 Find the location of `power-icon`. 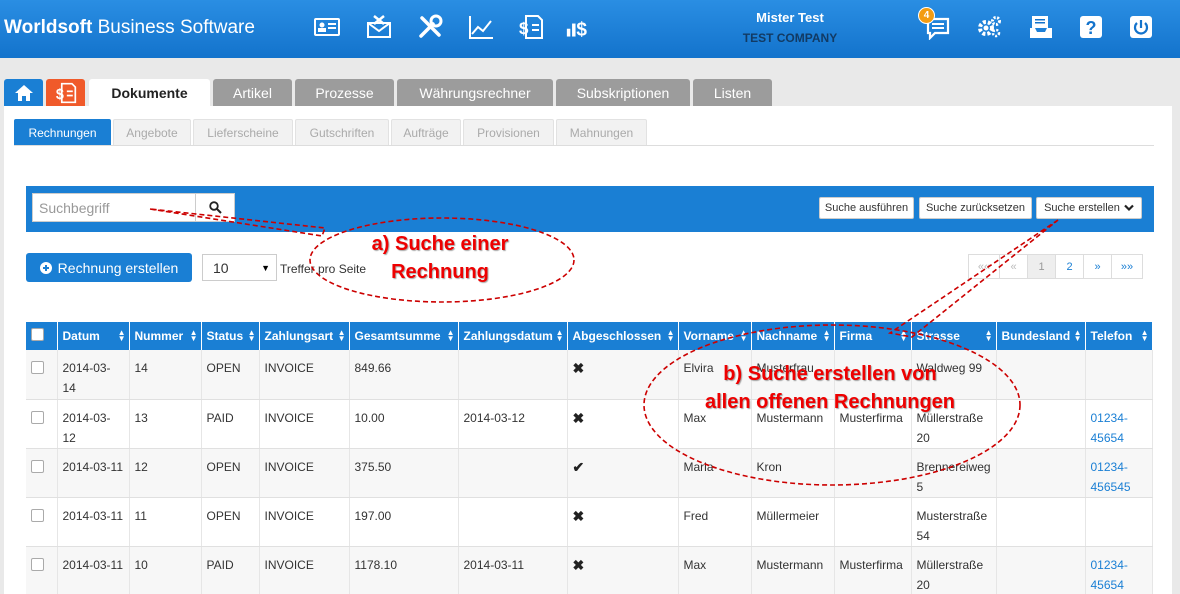

power-icon is located at coordinates (1141, 27).